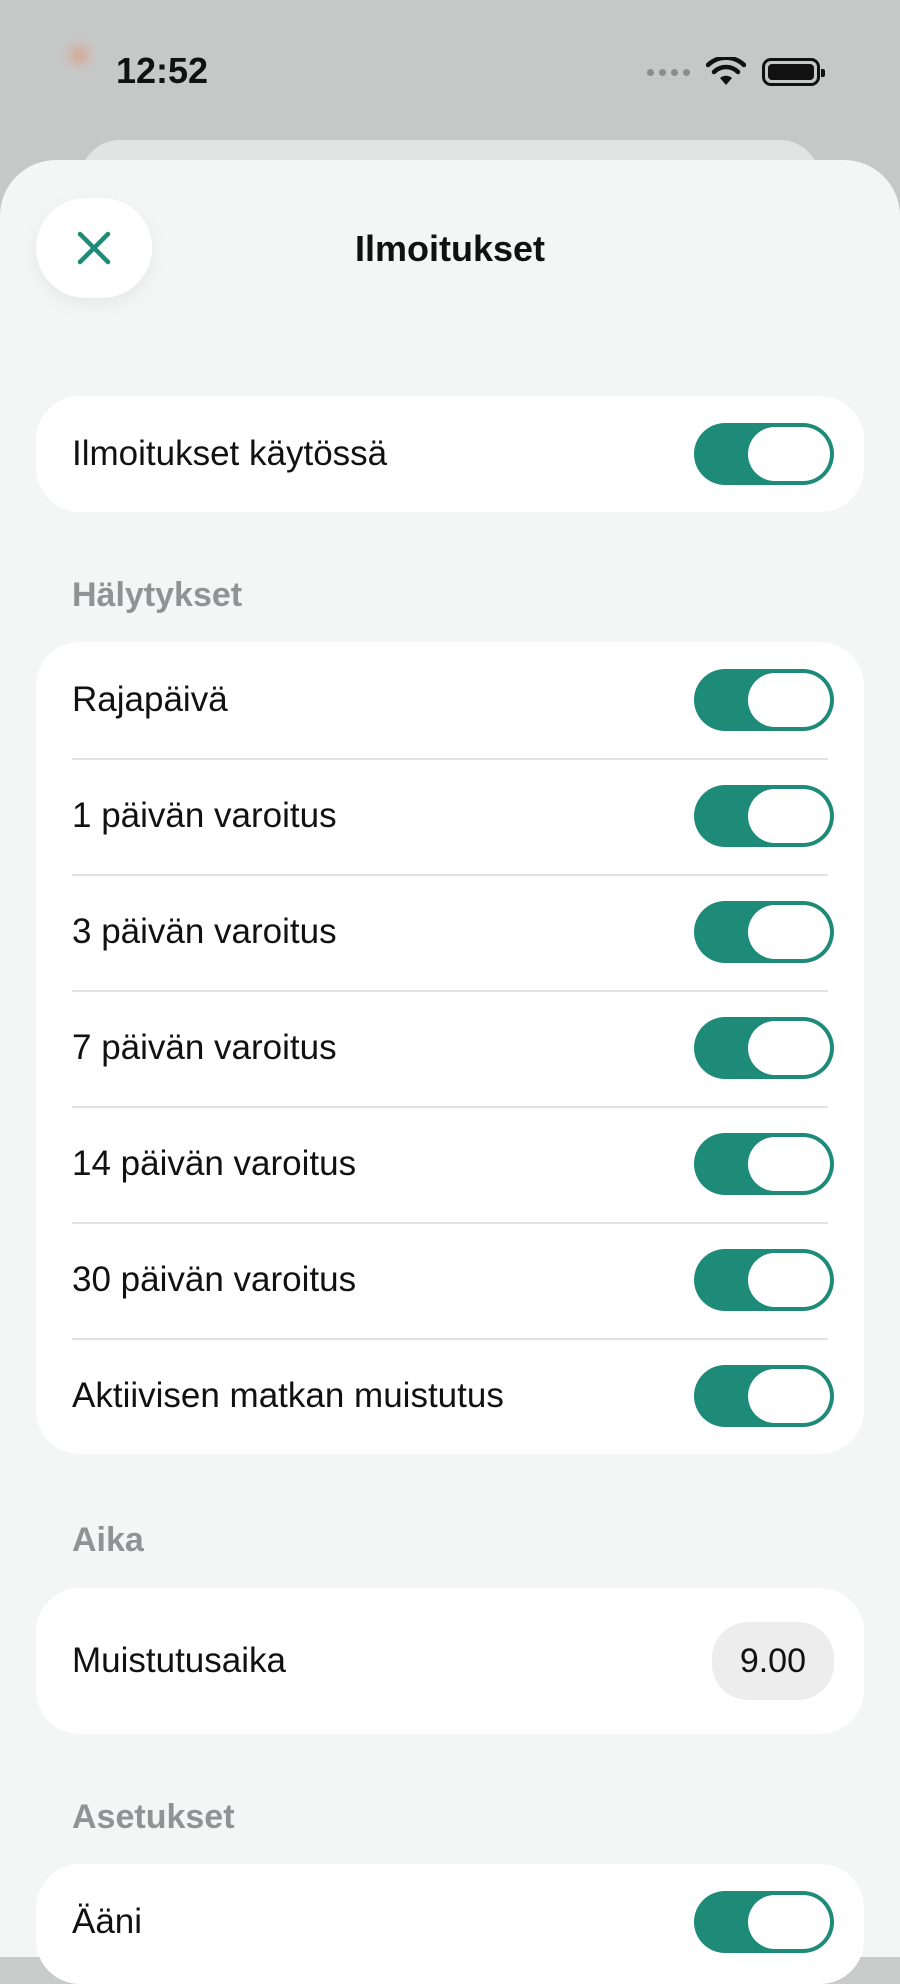 This screenshot has height=1984, width=900. What do you see at coordinates (162, 70) in the screenshot?
I see `status-time: 12:52` at bounding box center [162, 70].